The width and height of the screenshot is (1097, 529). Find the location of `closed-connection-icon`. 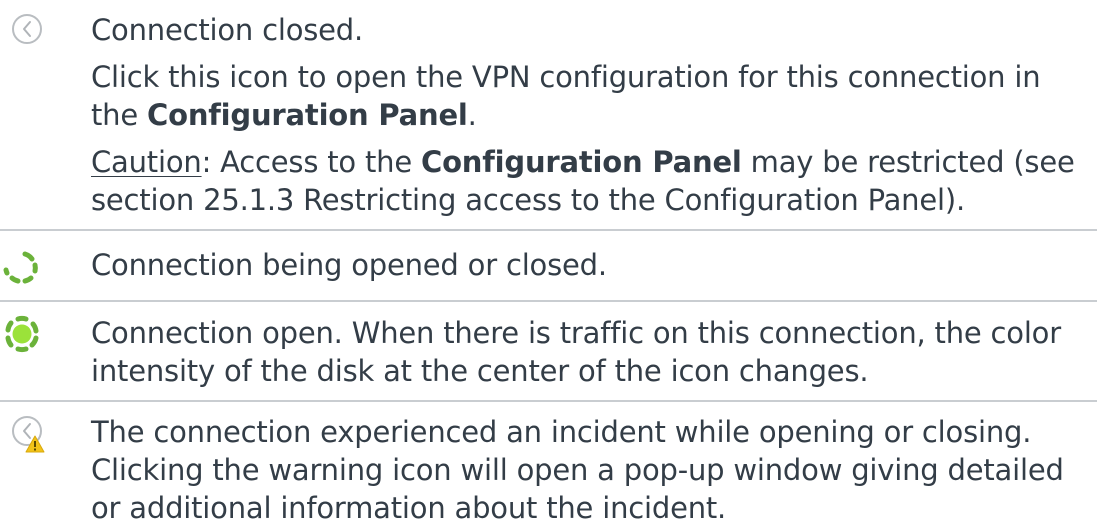

closed-connection-icon is located at coordinates (30, 30).